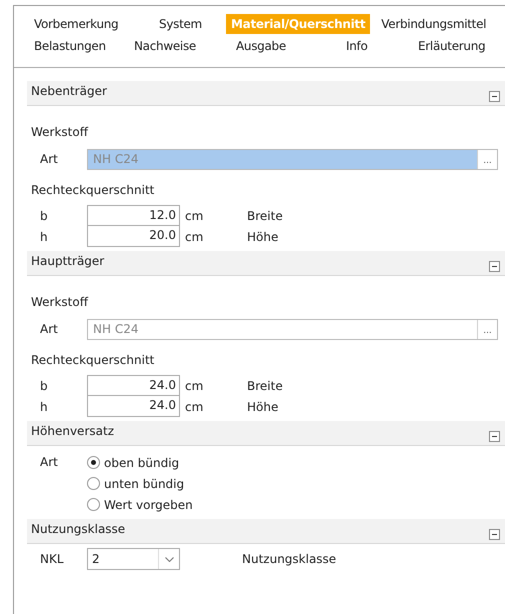  I want to click on tab: Nachweise, so click(180, 46).